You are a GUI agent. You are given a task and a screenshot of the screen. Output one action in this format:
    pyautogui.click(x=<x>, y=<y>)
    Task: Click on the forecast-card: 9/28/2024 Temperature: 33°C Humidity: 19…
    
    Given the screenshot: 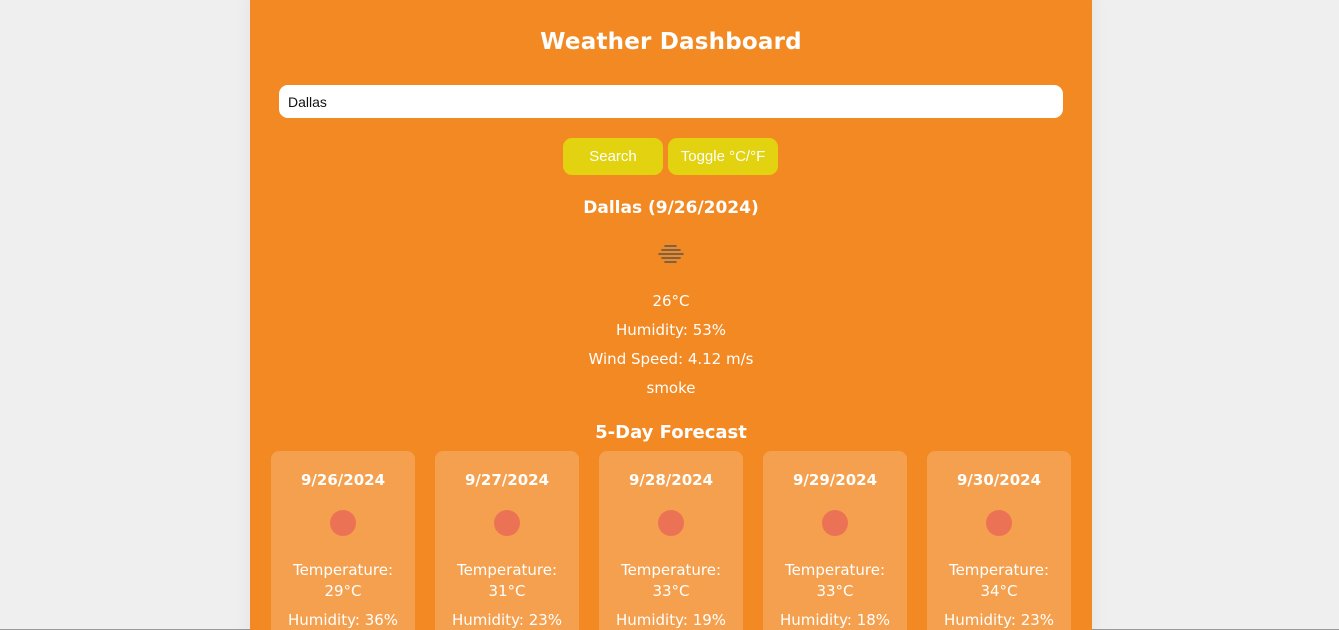 What is the action you would take?
    pyautogui.click(x=671, y=540)
    